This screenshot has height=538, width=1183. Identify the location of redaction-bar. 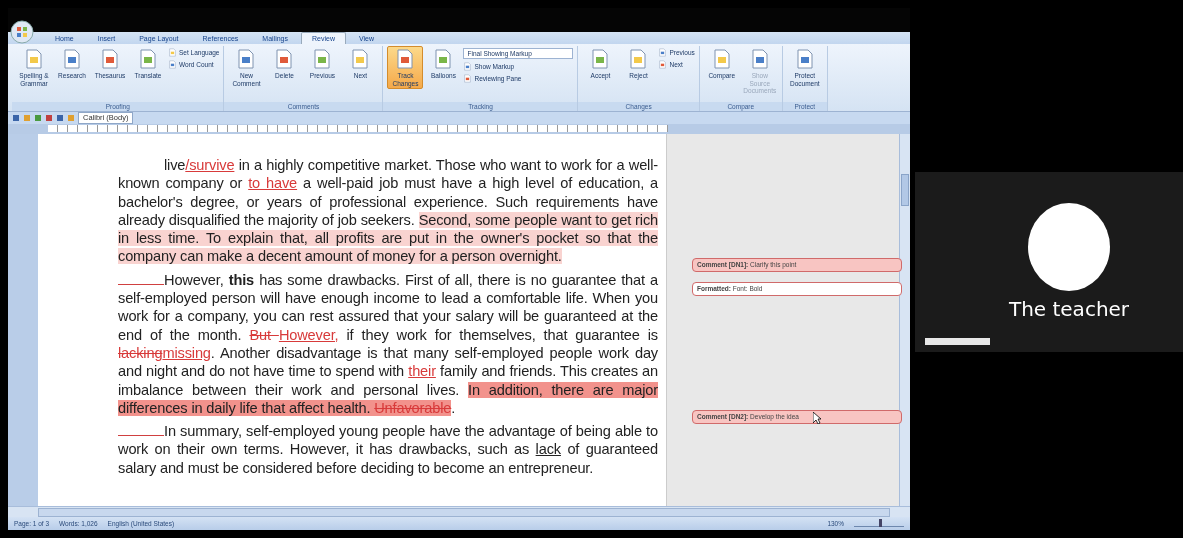
(957, 341).